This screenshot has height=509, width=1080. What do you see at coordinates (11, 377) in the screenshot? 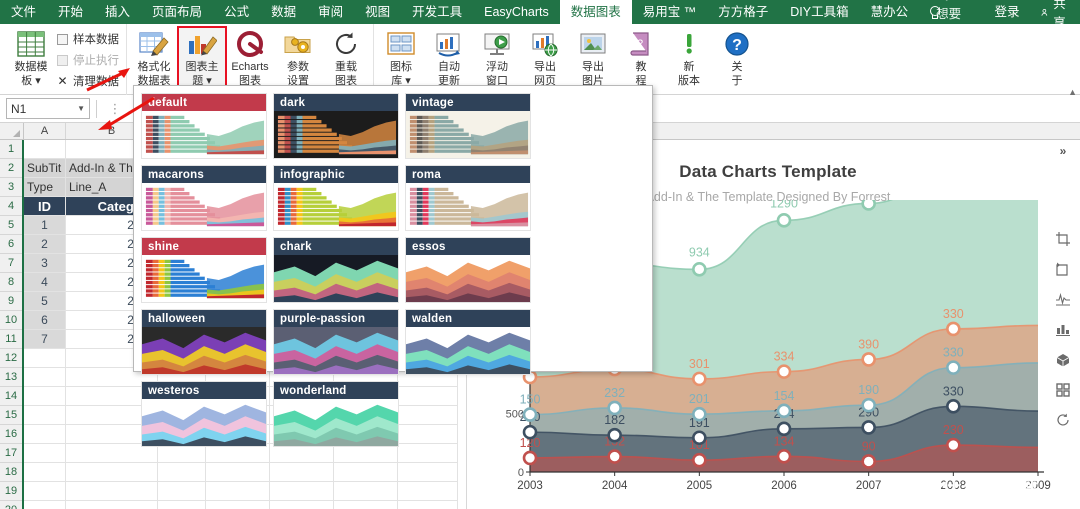
I see `row-header-13: 13` at bounding box center [11, 377].